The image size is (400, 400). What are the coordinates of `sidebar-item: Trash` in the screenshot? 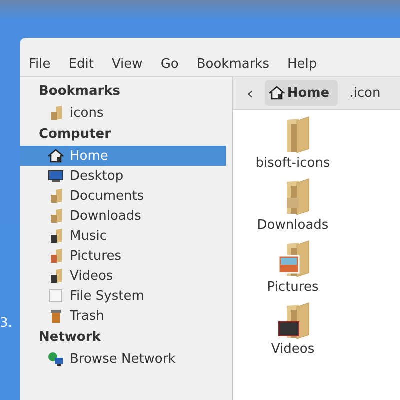 It's located at (123, 316).